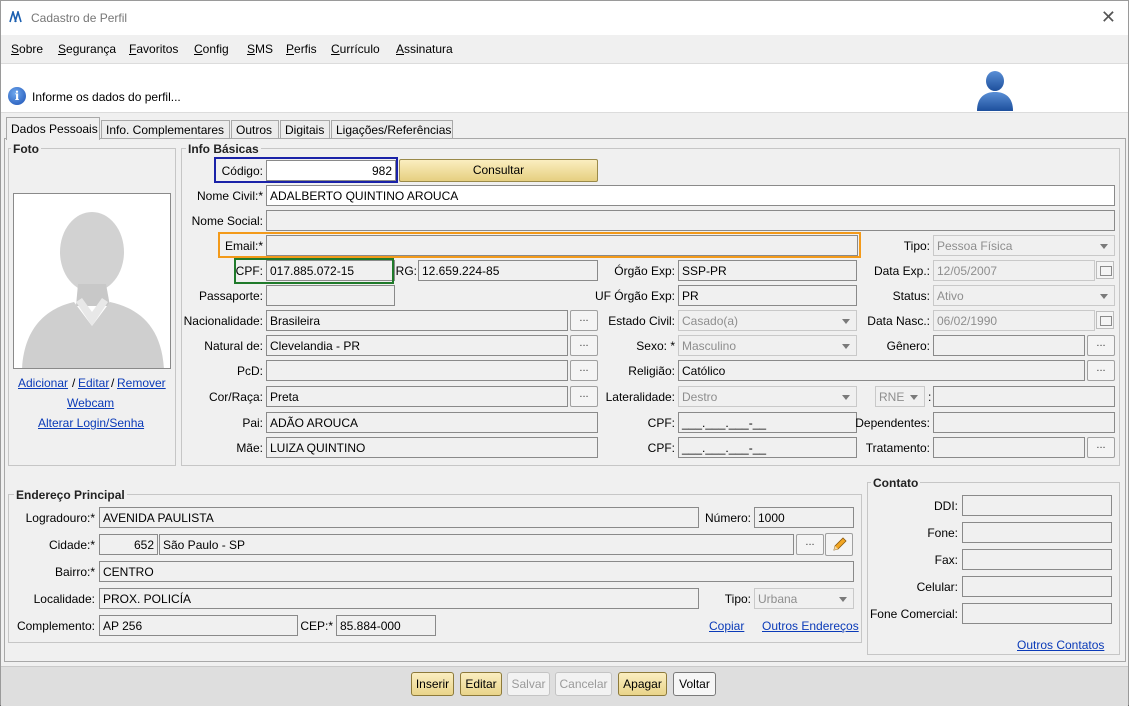 Image resolution: width=1129 pixels, height=706 pixels. I want to click on passaporte-field, so click(330, 295).